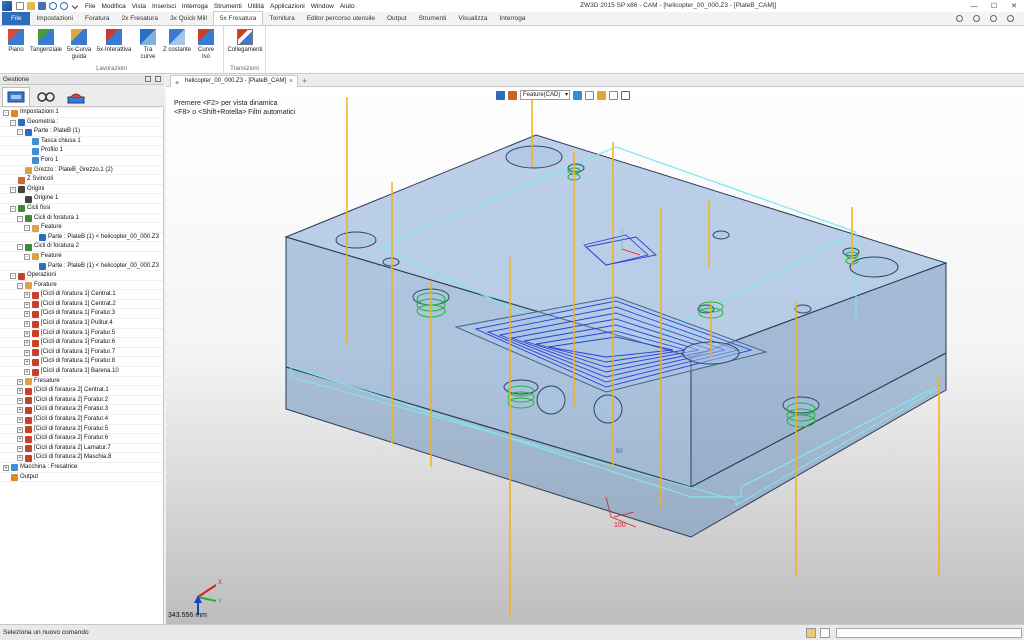 The width and height of the screenshot is (1024, 640). Describe the element at coordinates (304, 81) in the screenshot. I see `new-tab-icon: +` at that location.